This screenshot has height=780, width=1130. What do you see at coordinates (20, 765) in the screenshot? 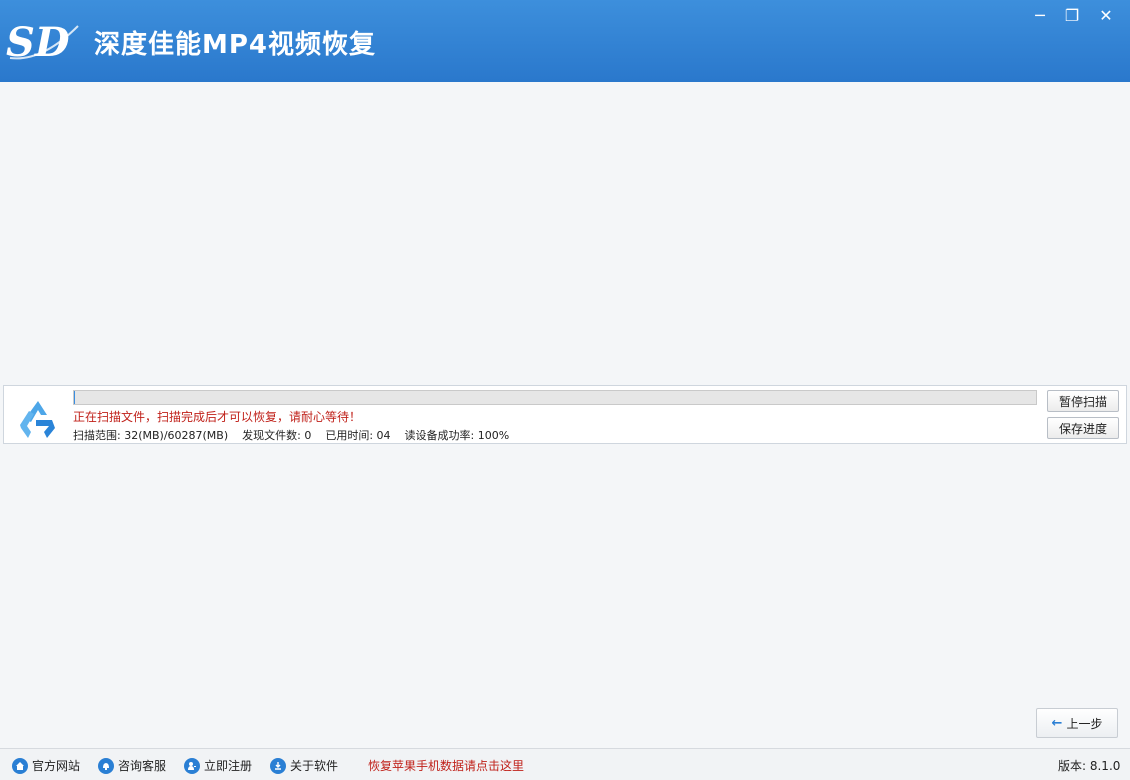
I see `home-icon` at bounding box center [20, 765].